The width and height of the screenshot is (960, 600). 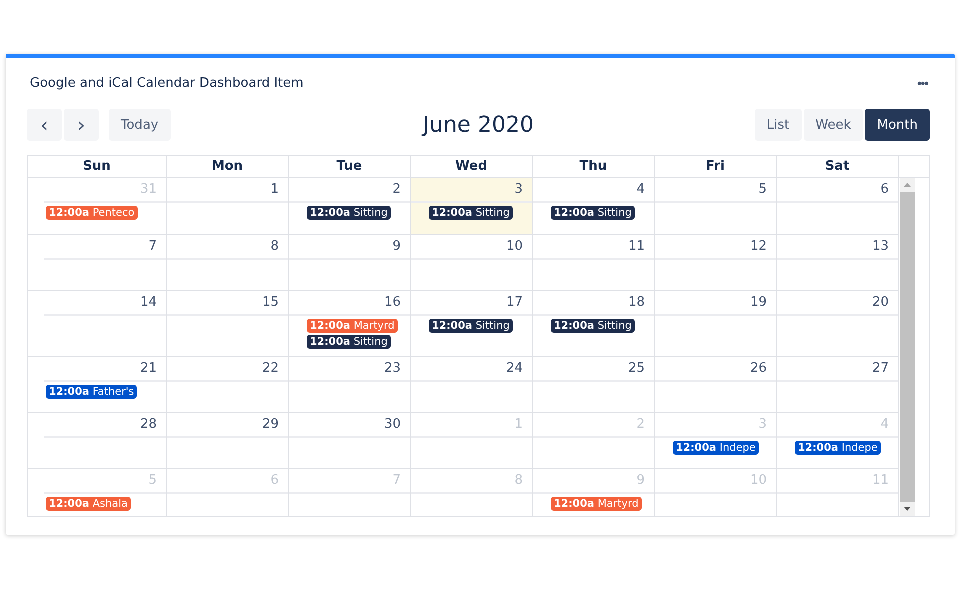 I want to click on day-cell: 15, so click(x=228, y=323).